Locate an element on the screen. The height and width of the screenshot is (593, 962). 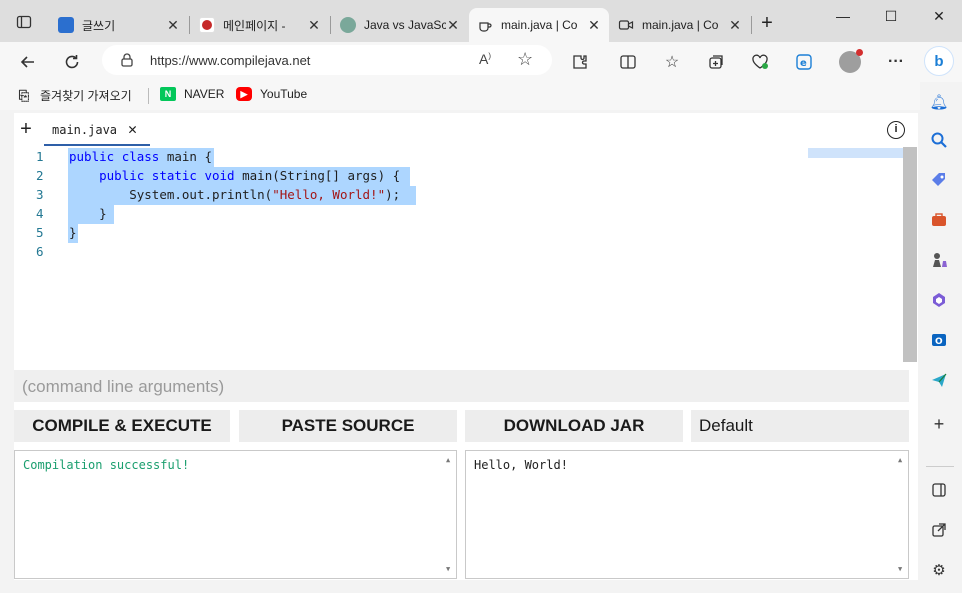
svg-text: O is located at coordinates (939, 342).